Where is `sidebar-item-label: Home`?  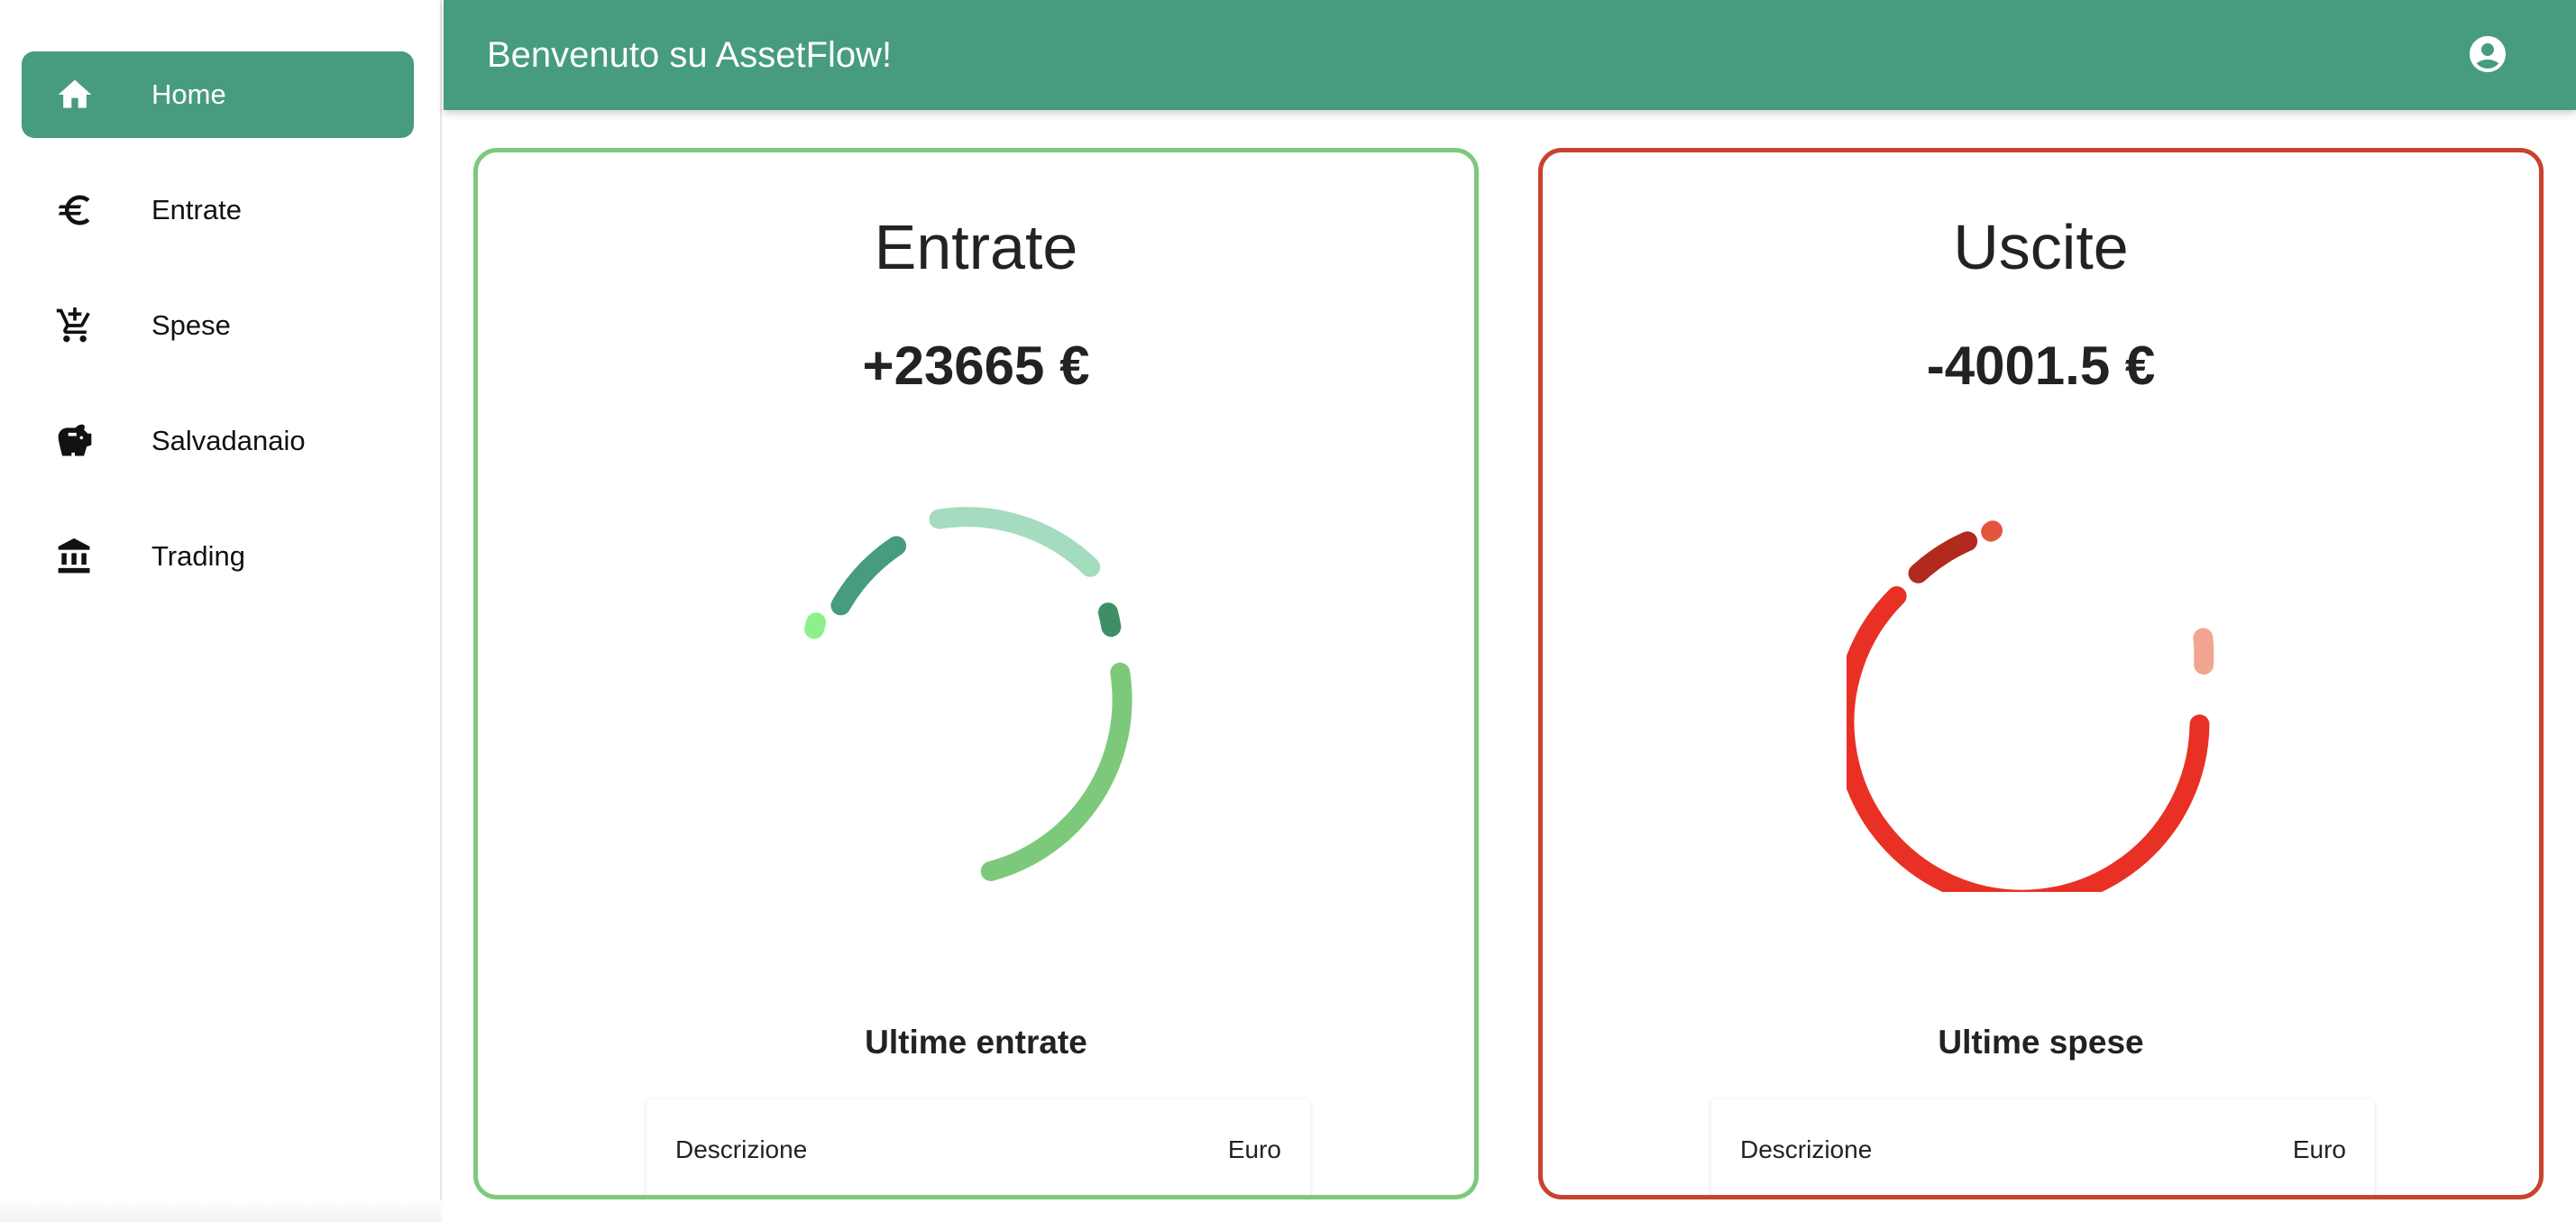
sidebar-item-label: Home is located at coordinates (188, 94).